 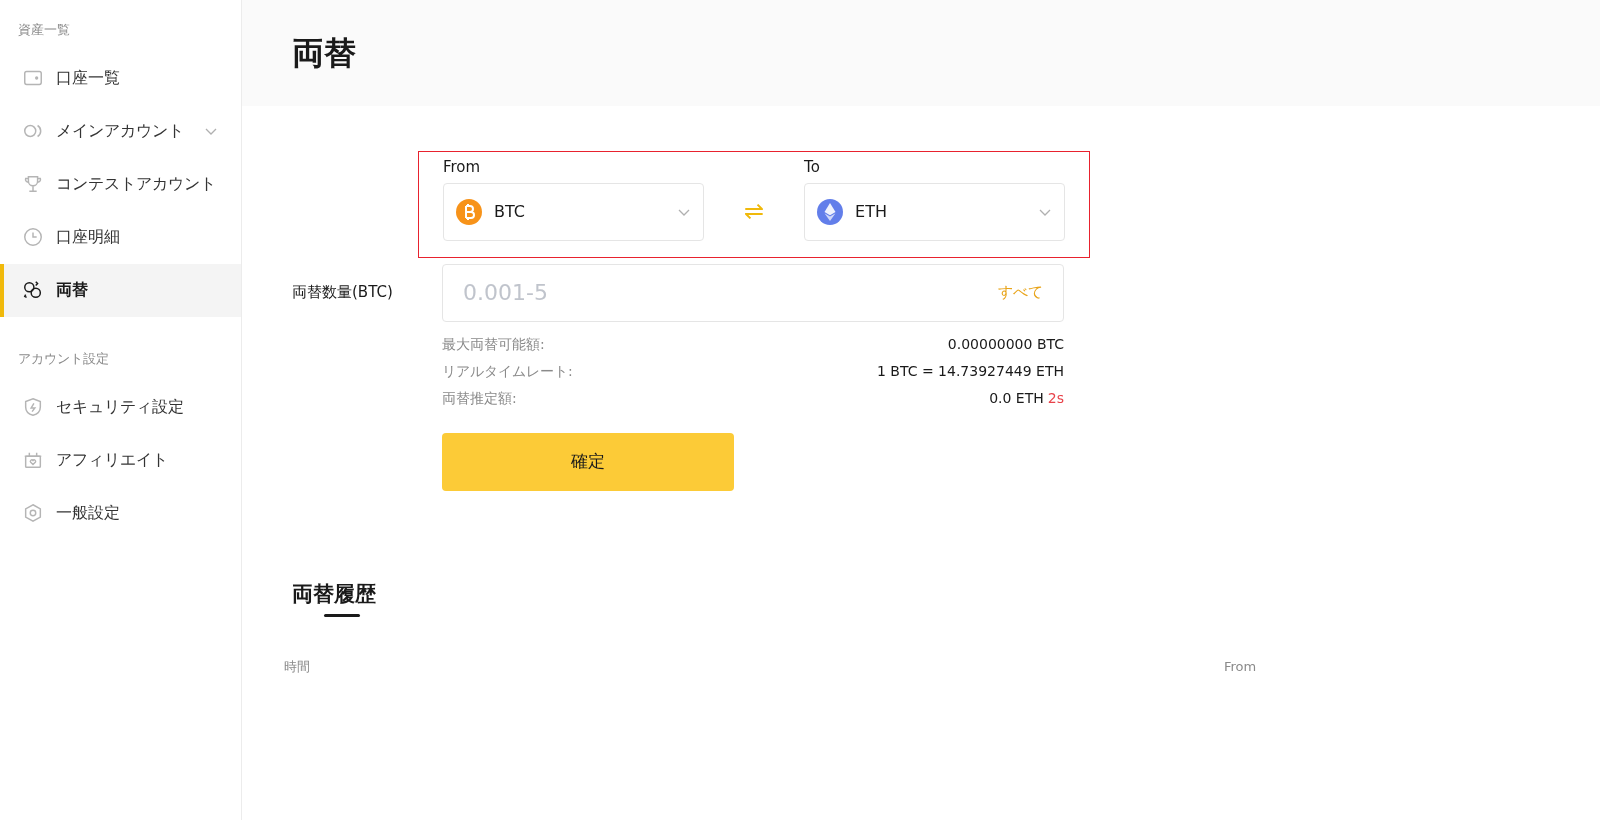 What do you see at coordinates (830, 211) in the screenshot?
I see `ethereum-icon` at bounding box center [830, 211].